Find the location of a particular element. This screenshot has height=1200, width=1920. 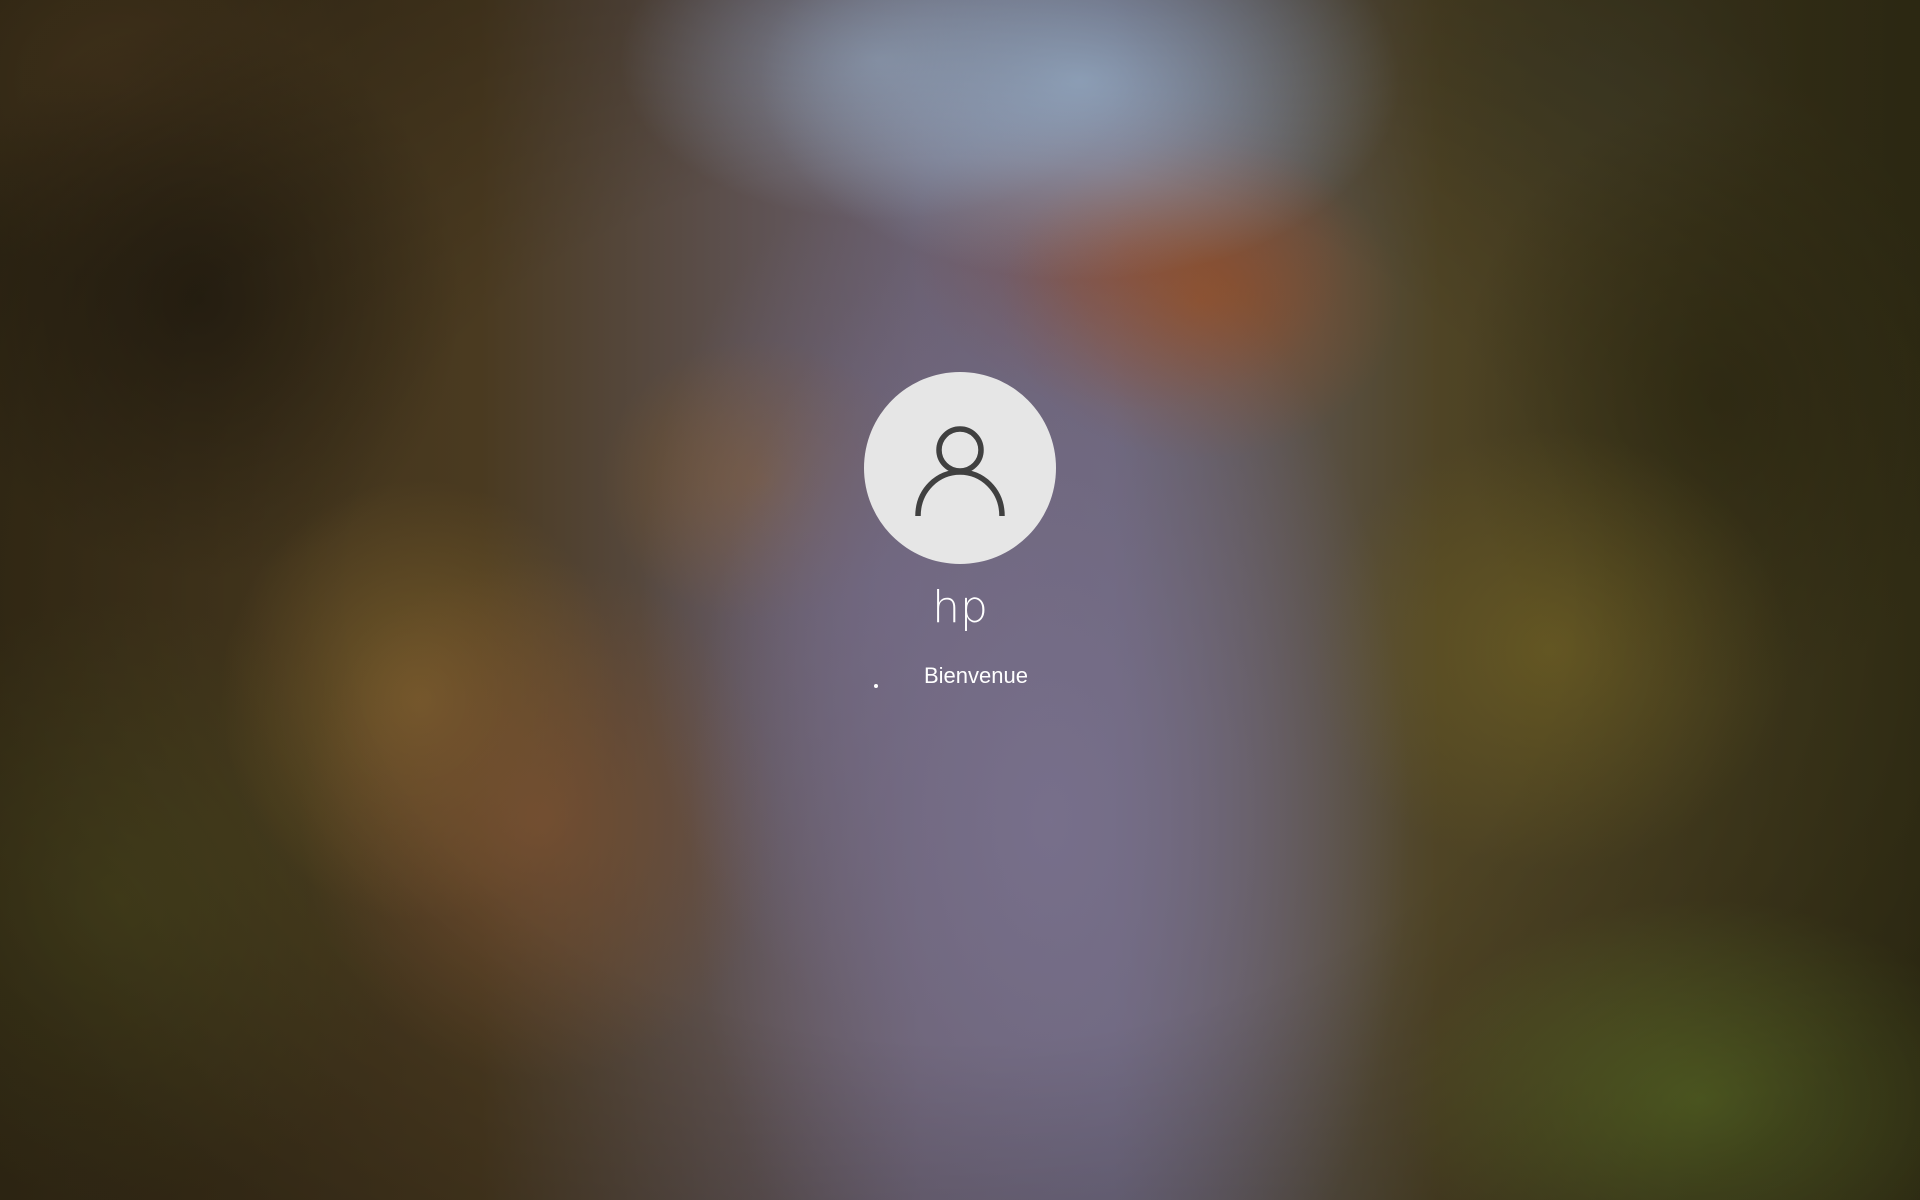

sign-in-status: Bienvenue is located at coordinates (960, 676).